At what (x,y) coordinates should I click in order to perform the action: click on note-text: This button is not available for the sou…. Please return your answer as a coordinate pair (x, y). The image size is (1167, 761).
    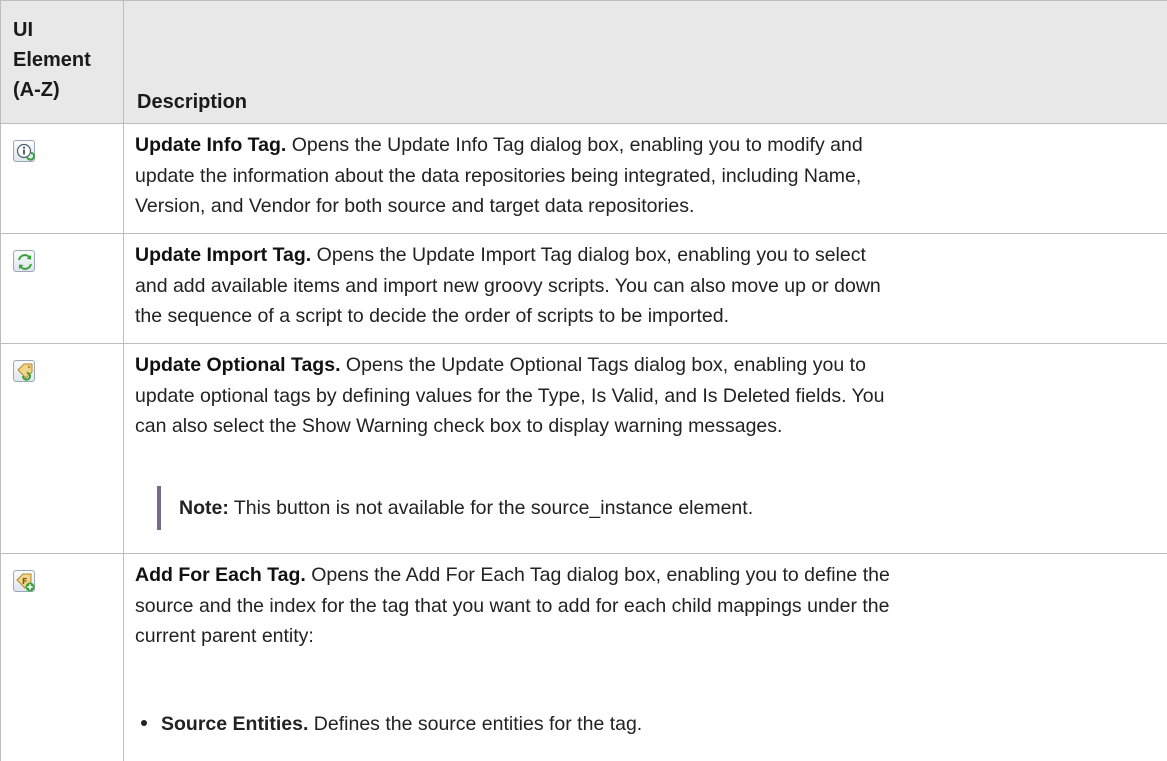
    Looking at the image, I should click on (491, 508).